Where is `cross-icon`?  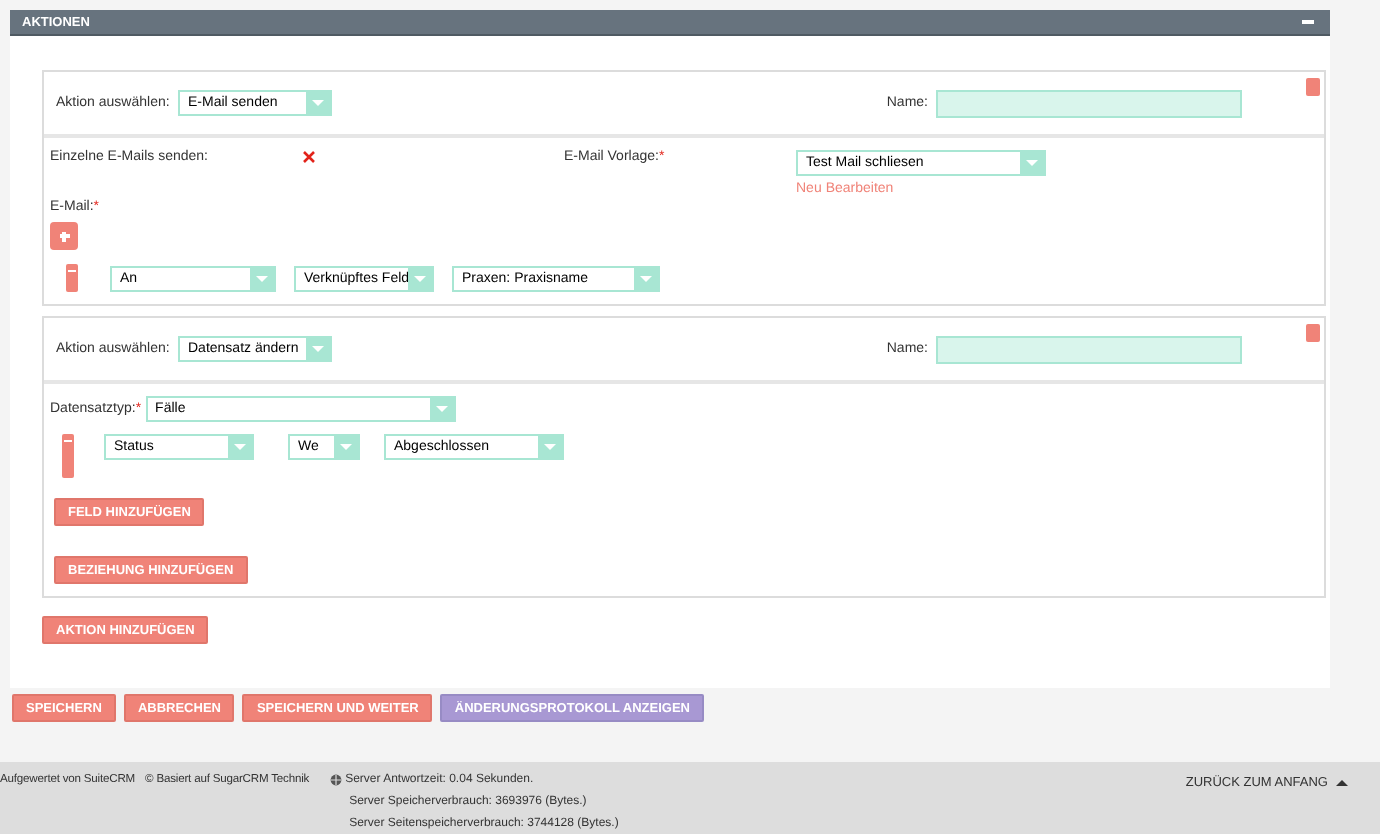
cross-icon is located at coordinates (309, 157).